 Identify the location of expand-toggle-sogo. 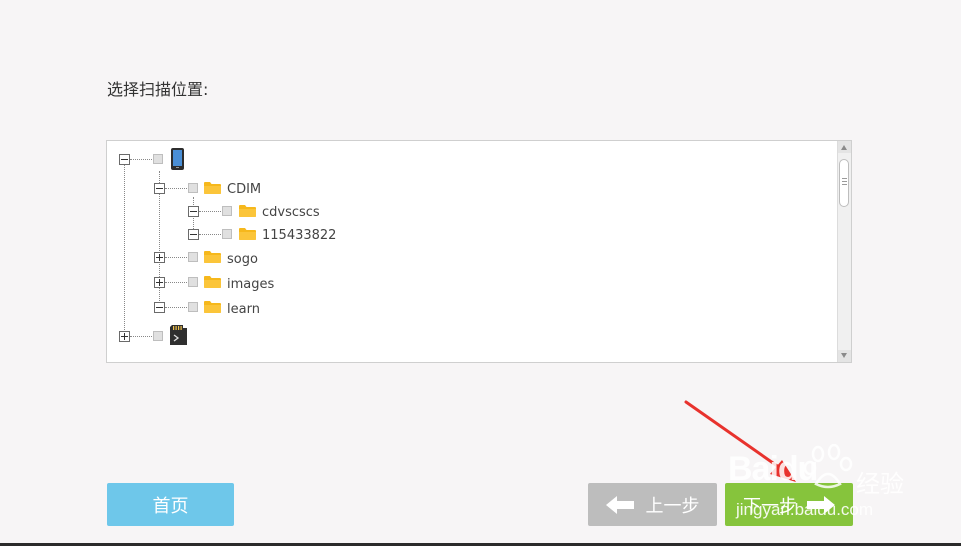
(159, 257).